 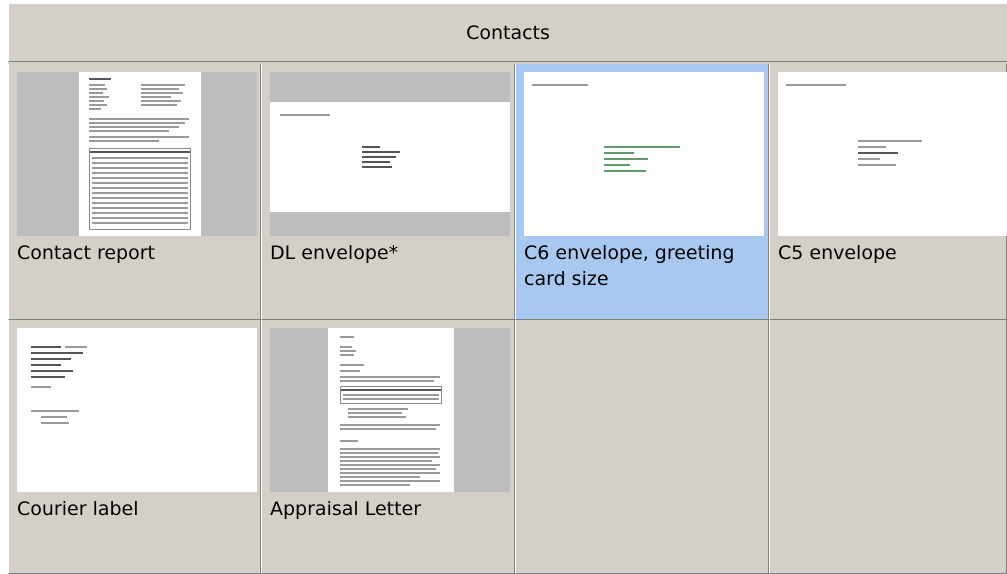 I want to click on template-label: Courier label, so click(x=78, y=509).